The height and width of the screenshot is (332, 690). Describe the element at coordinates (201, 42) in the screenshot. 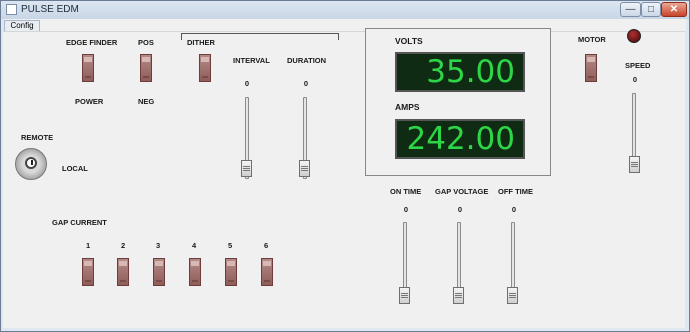

I see `dither-label: DITHER` at that location.